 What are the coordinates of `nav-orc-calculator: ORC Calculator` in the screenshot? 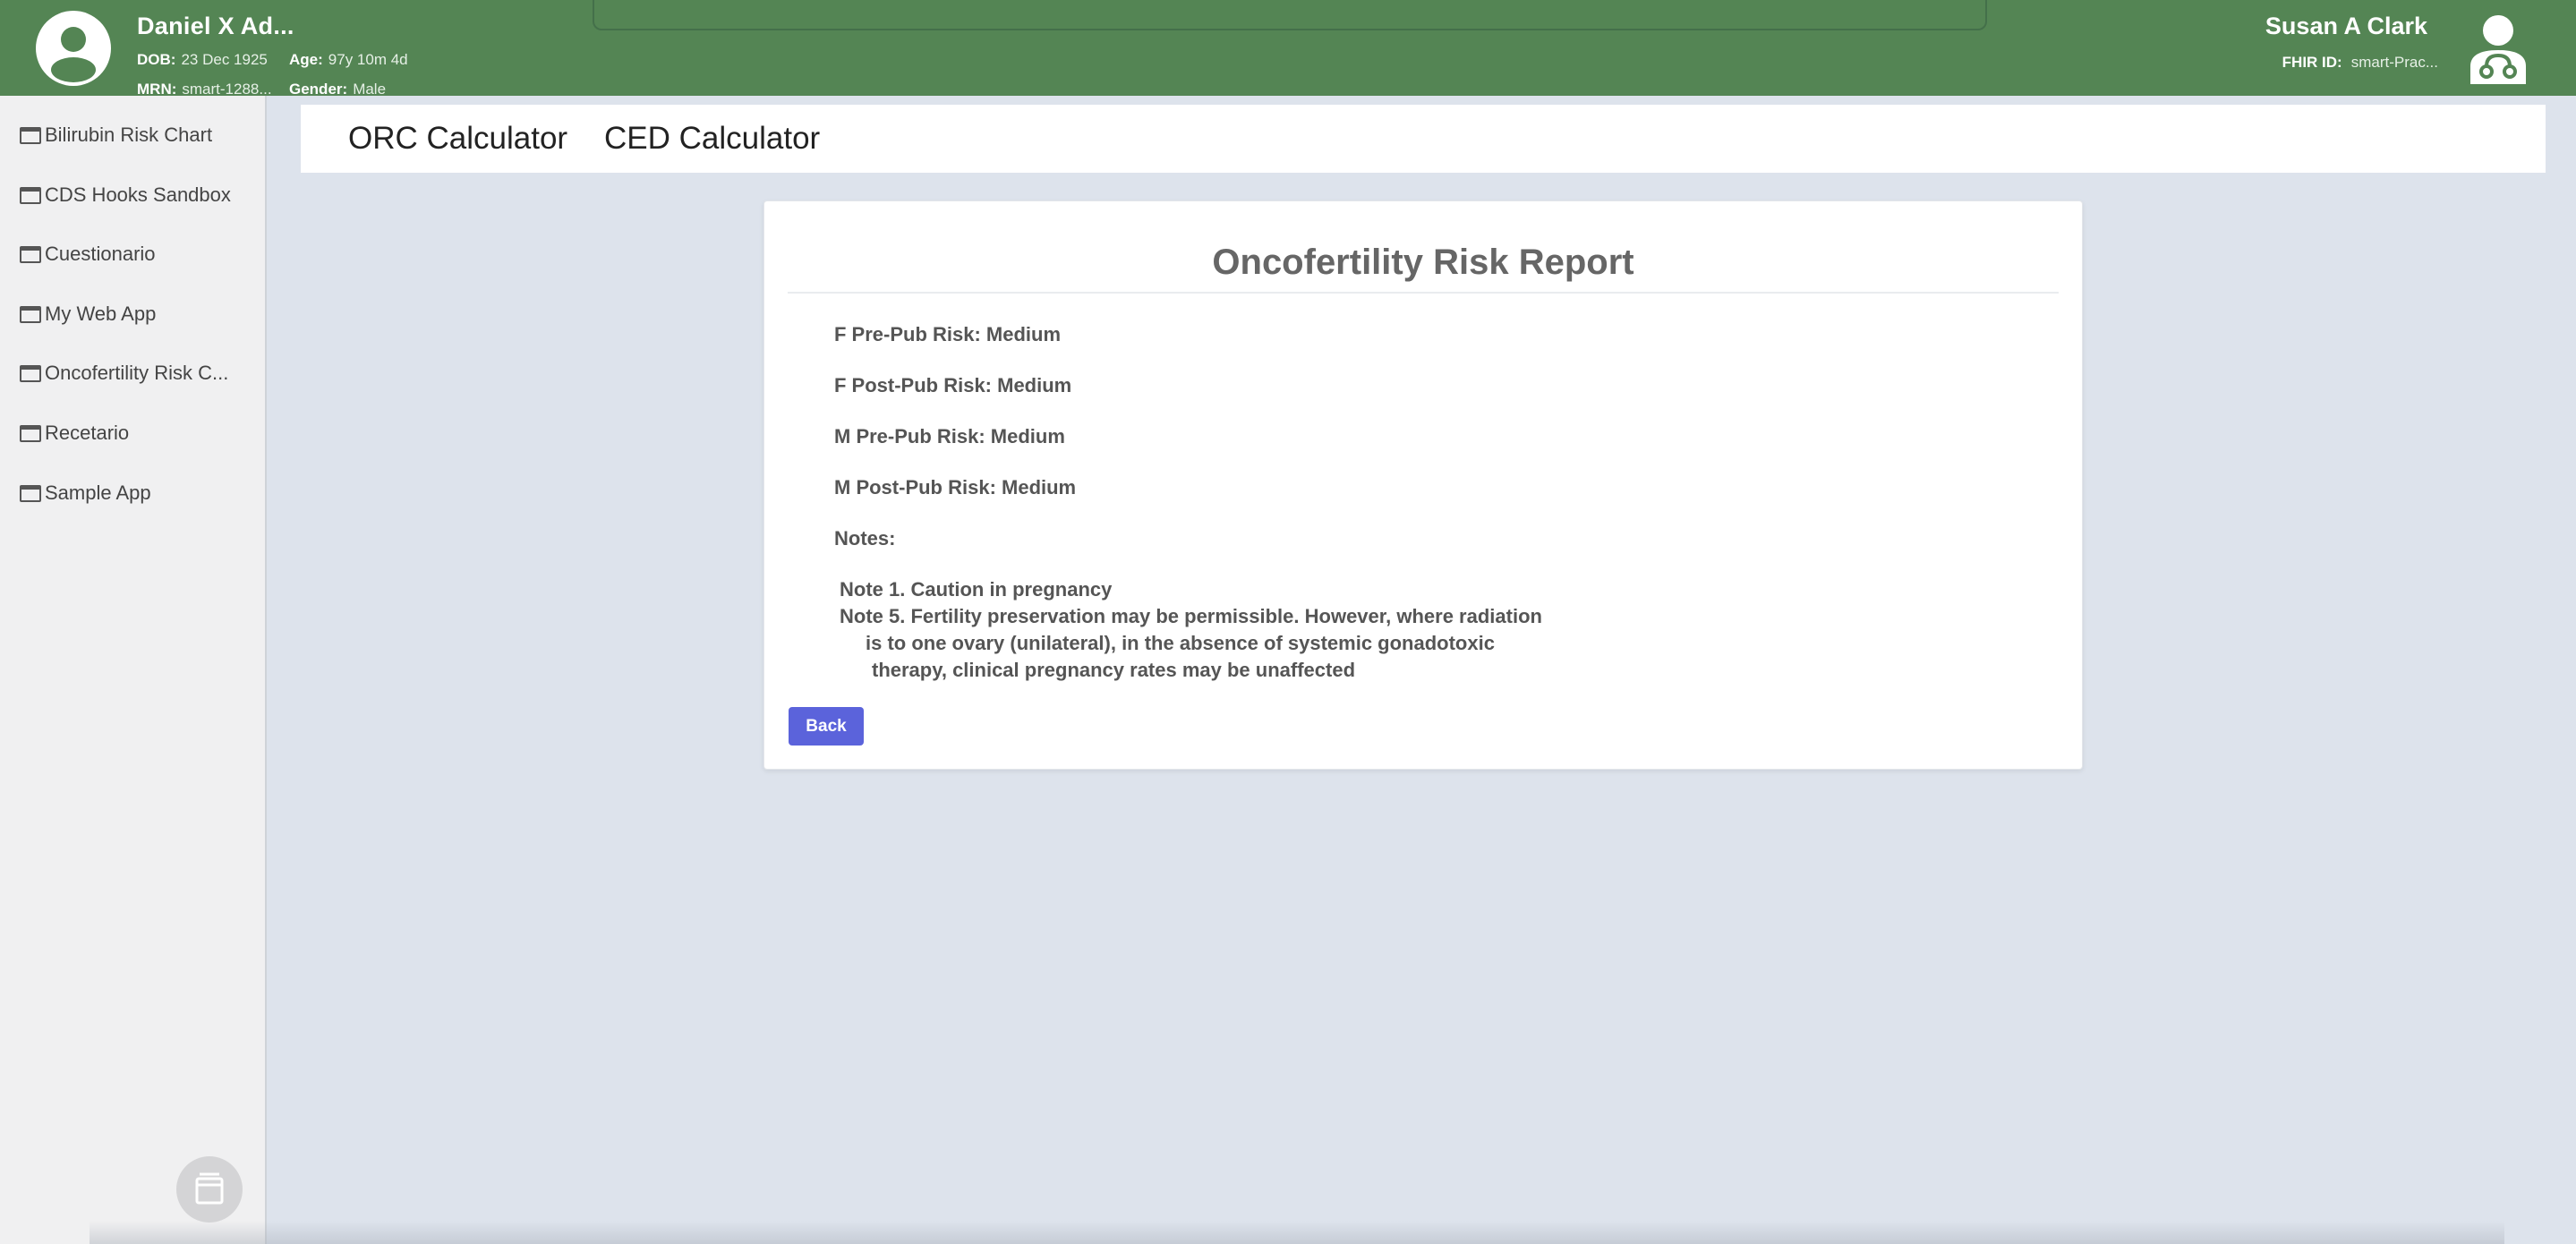 It's located at (457, 139).